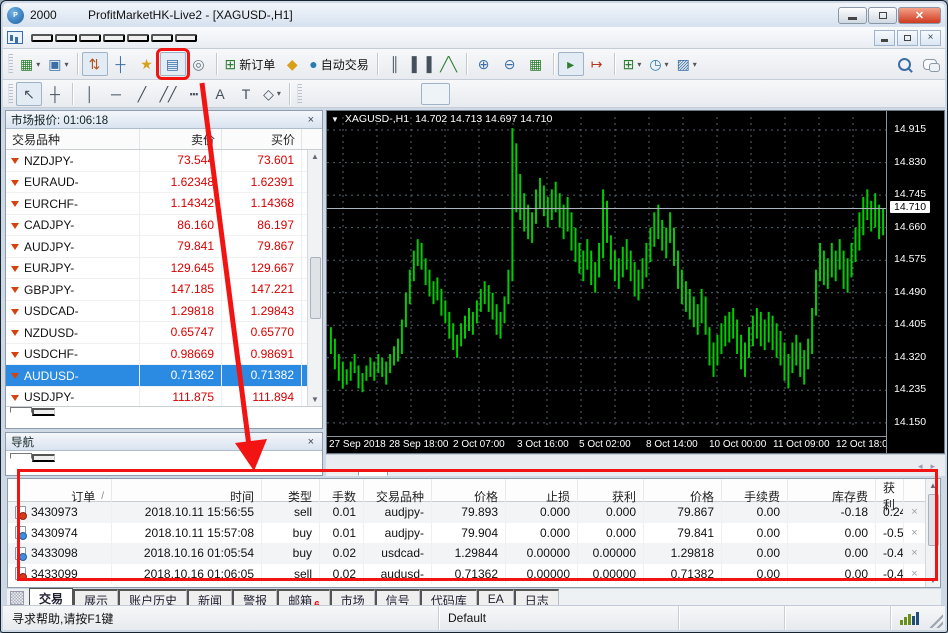  Describe the element at coordinates (156, 182) in the screenshot. I see `market-watch-row: EURAUD- 1.62348 1.62391` at that location.